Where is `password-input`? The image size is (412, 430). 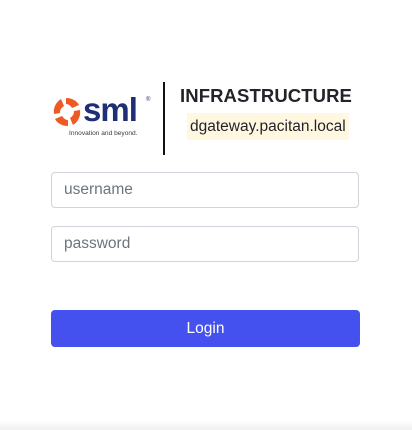 password-input is located at coordinates (205, 244).